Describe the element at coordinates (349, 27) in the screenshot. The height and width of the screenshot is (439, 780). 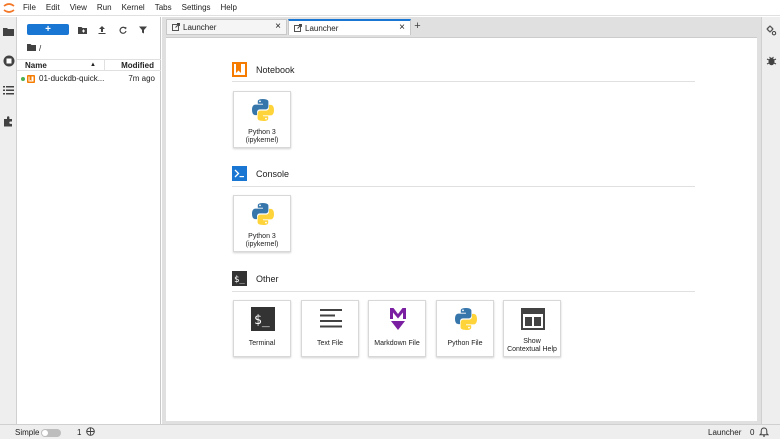
I see `tab-launcher-2: Launcher ×` at that location.